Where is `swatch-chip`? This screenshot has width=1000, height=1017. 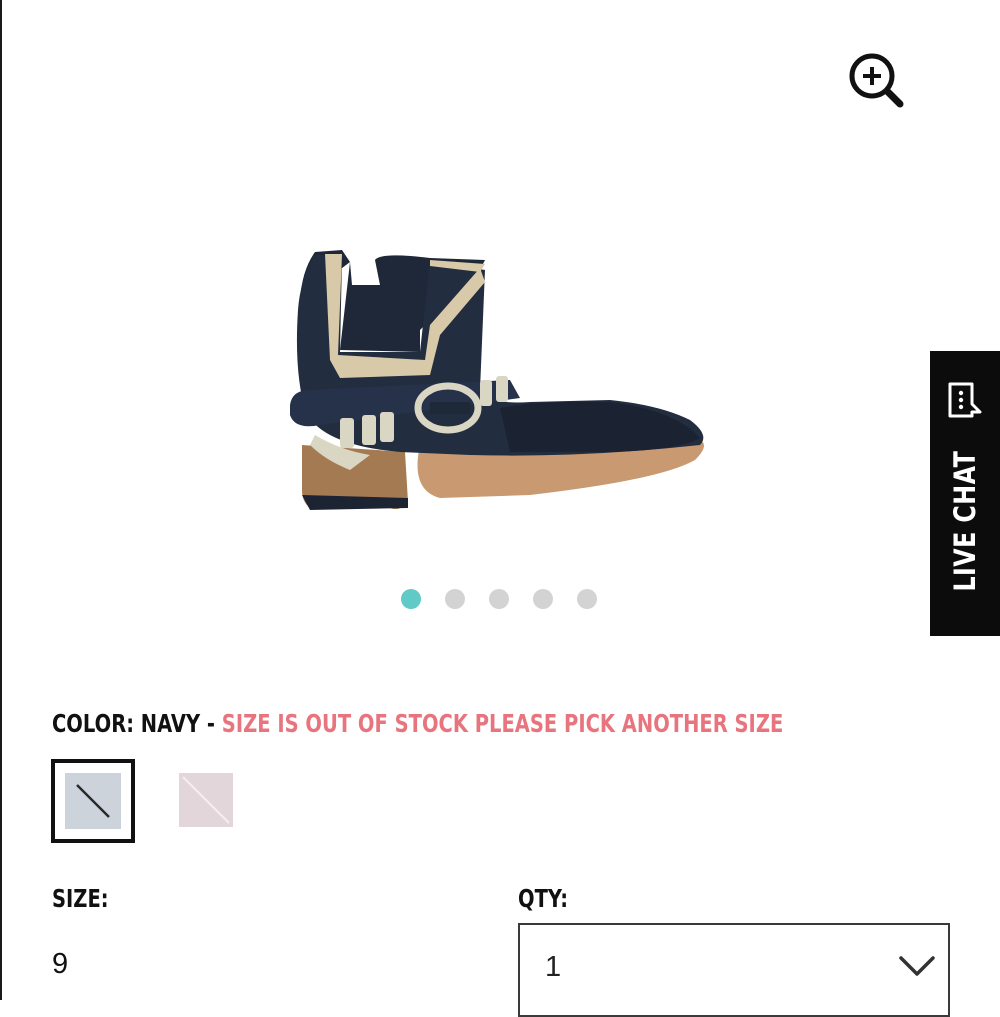
swatch-chip is located at coordinates (93, 801).